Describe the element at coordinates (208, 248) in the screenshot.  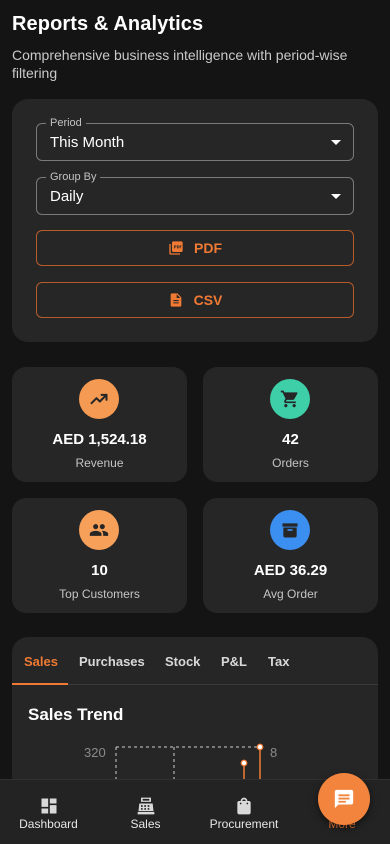
I see `export-pdf-label: PDF` at that location.